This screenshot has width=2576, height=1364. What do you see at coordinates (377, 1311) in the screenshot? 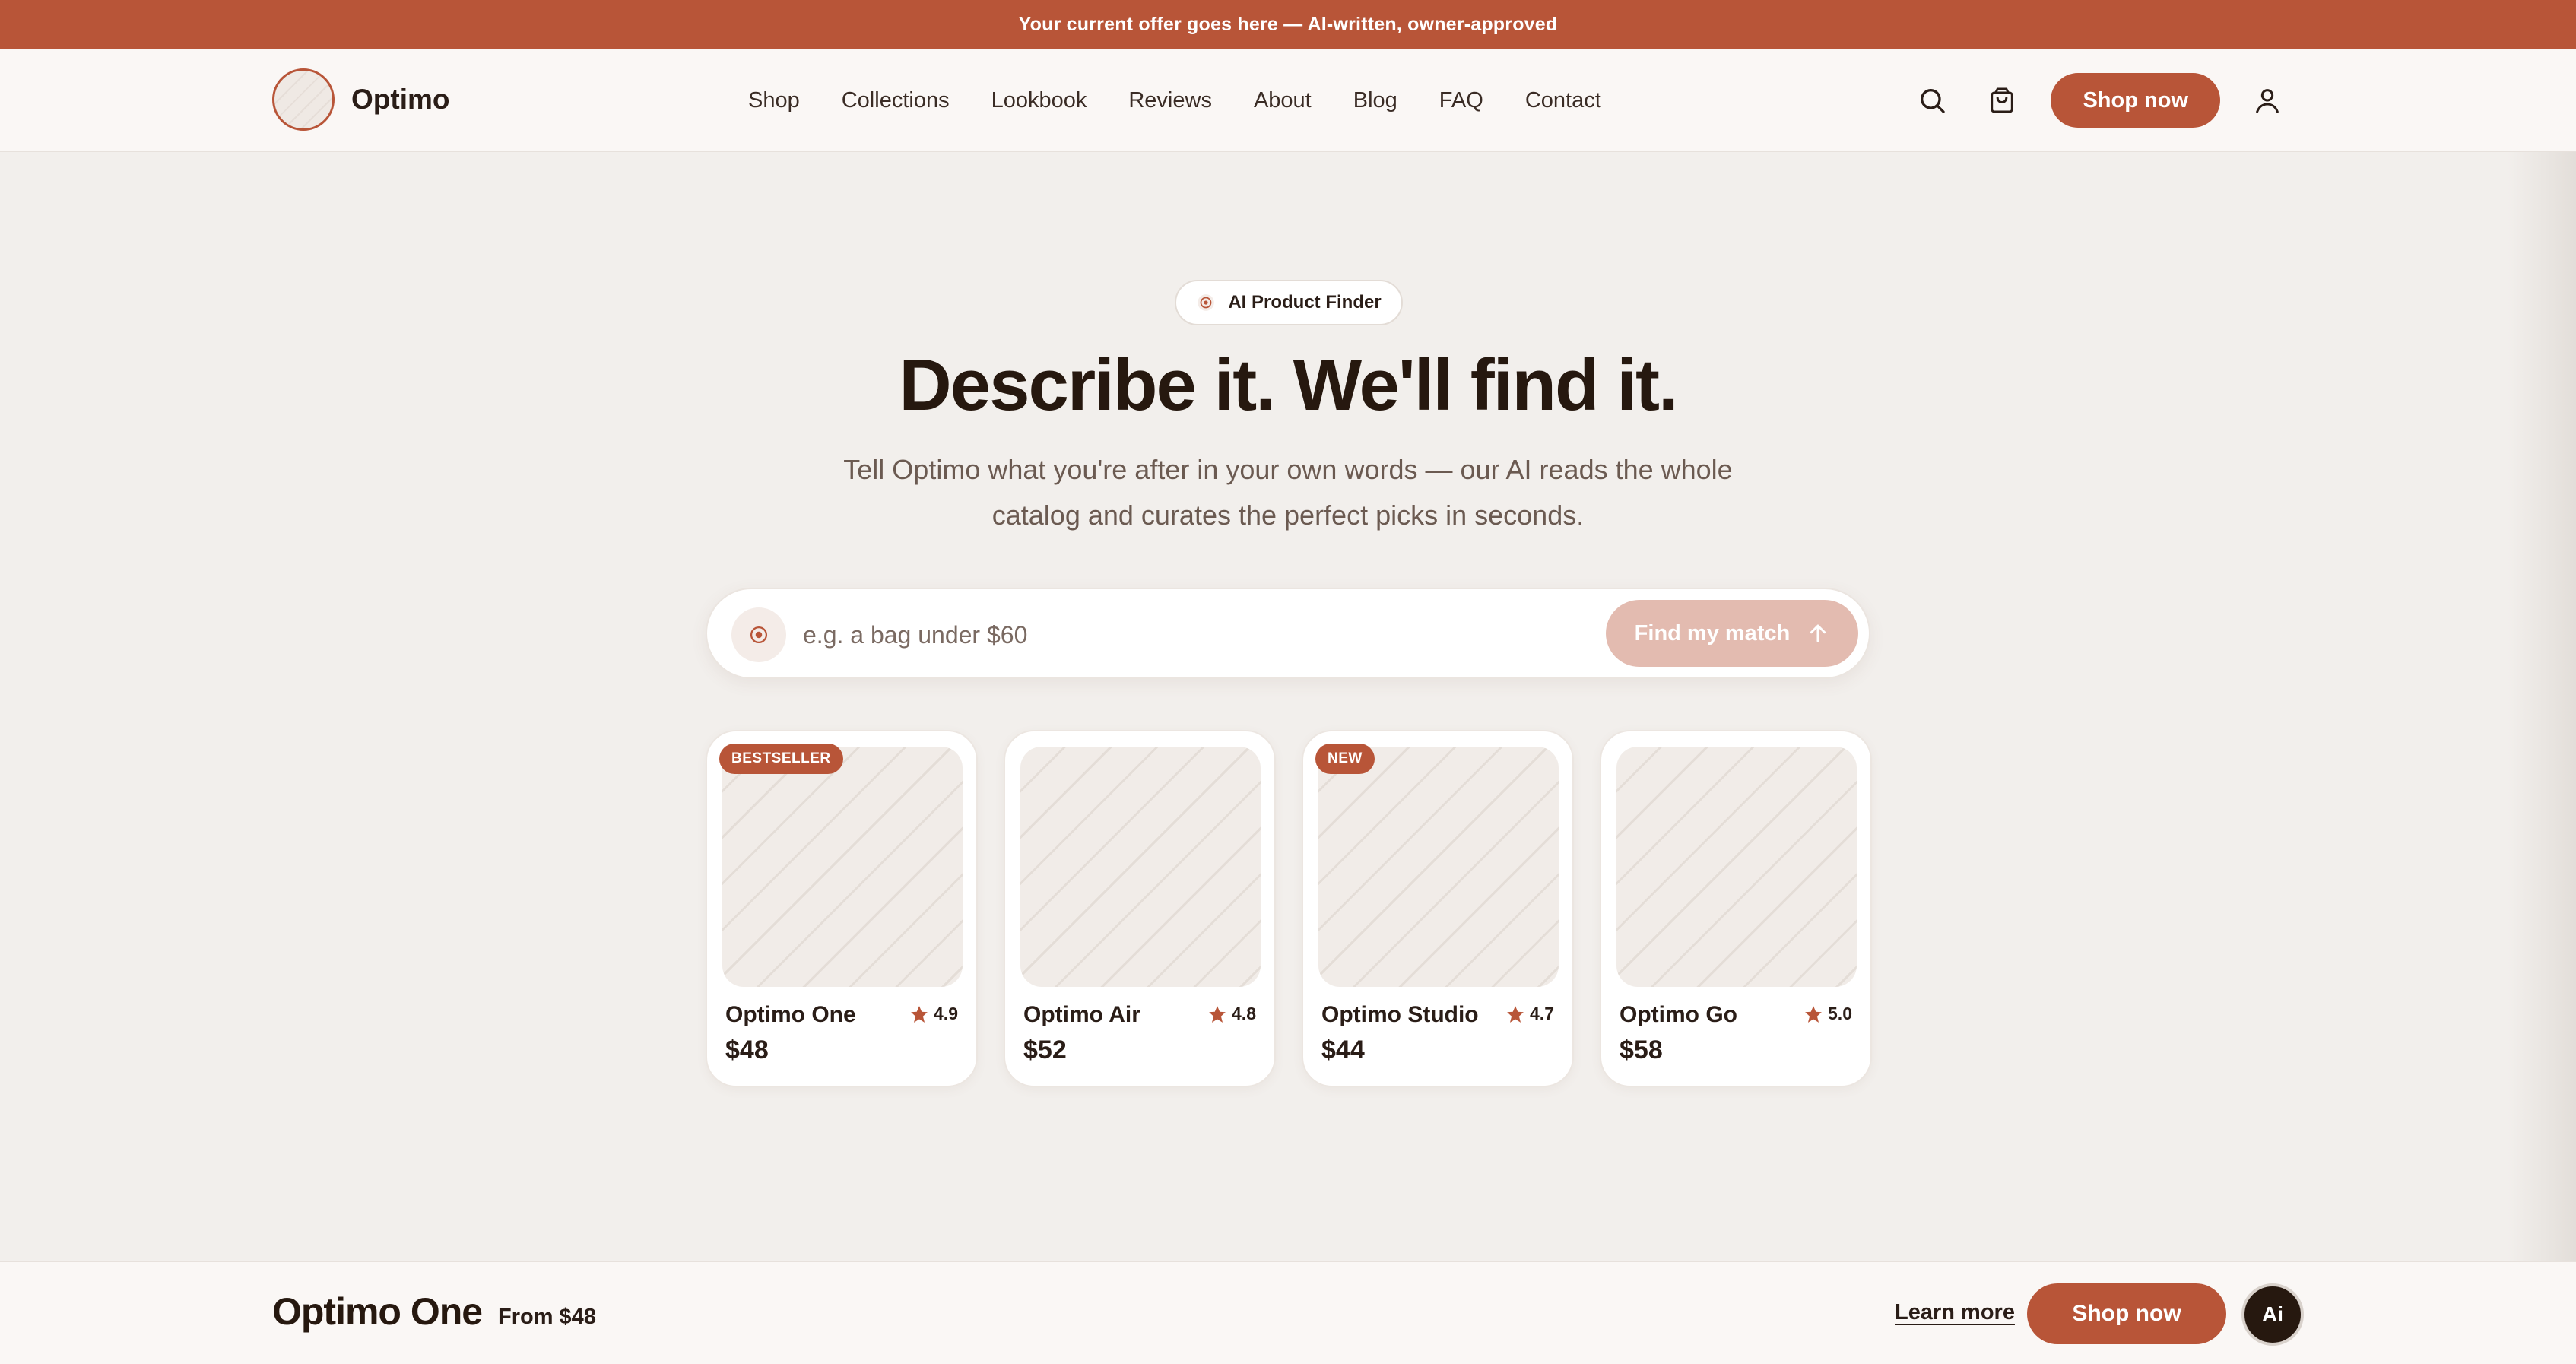
I see `sticky-product-name: Optimo One` at bounding box center [377, 1311].